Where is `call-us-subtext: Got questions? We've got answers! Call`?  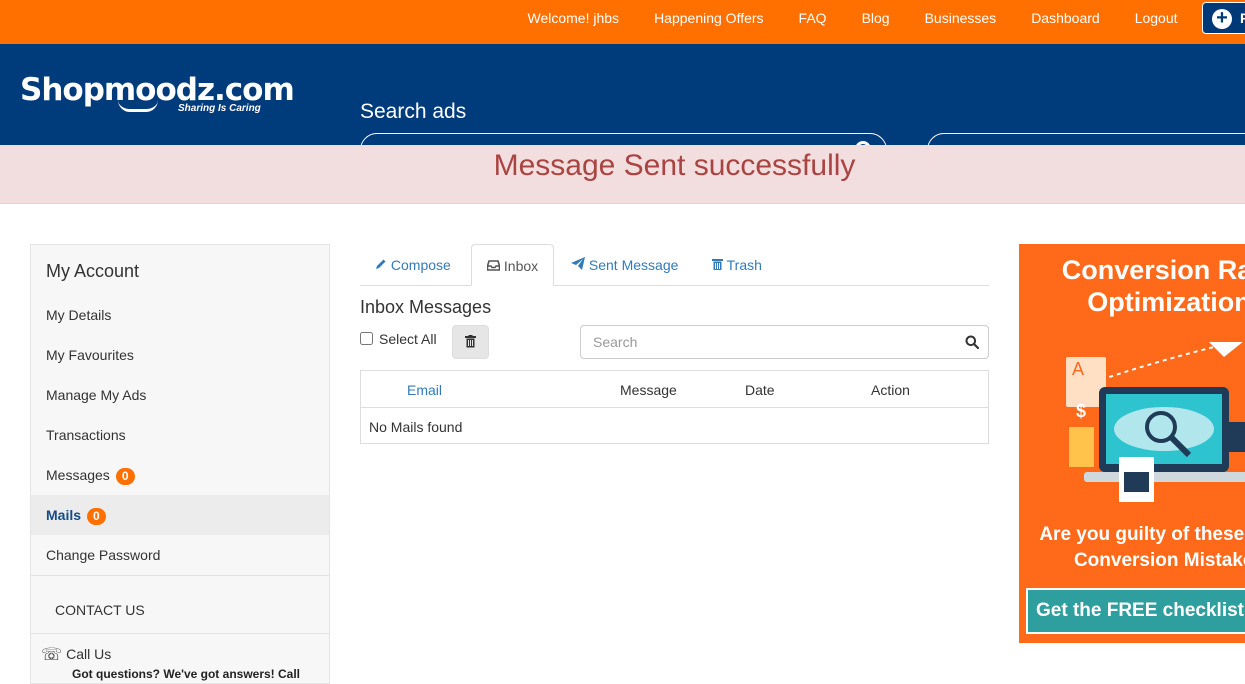 call-us-subtext: Got questions? We've got answers! Call is located at coordinates (186, 674).